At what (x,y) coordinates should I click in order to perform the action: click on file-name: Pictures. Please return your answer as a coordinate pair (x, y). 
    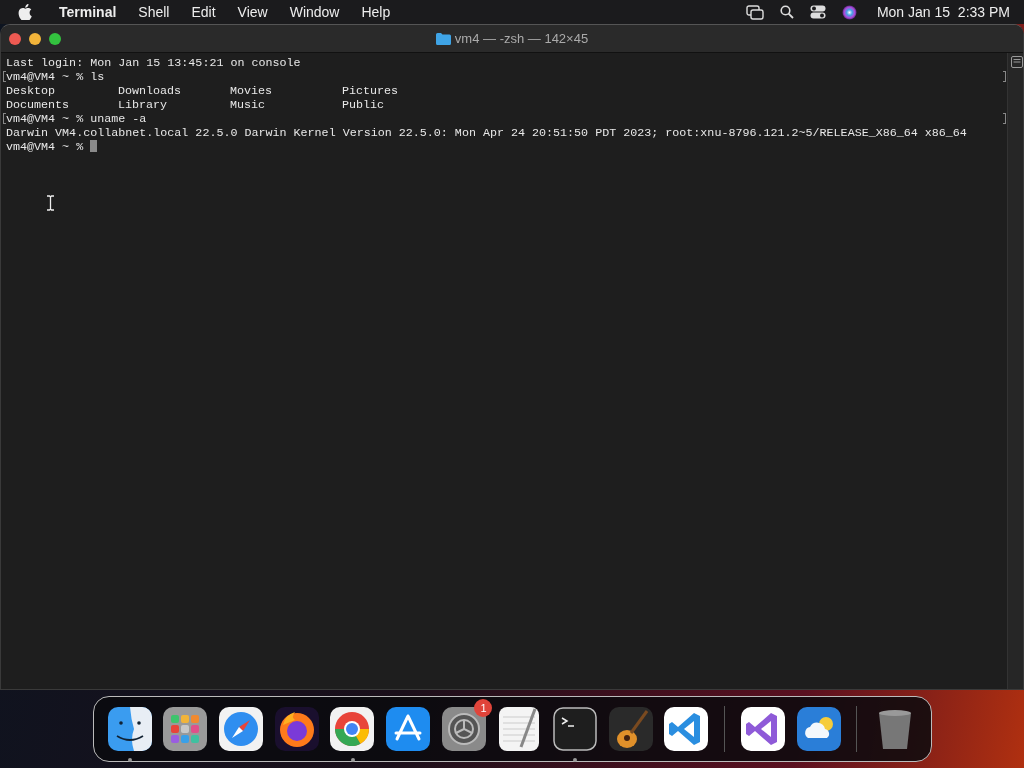
    Looking at the image, I should click on (371, 91).